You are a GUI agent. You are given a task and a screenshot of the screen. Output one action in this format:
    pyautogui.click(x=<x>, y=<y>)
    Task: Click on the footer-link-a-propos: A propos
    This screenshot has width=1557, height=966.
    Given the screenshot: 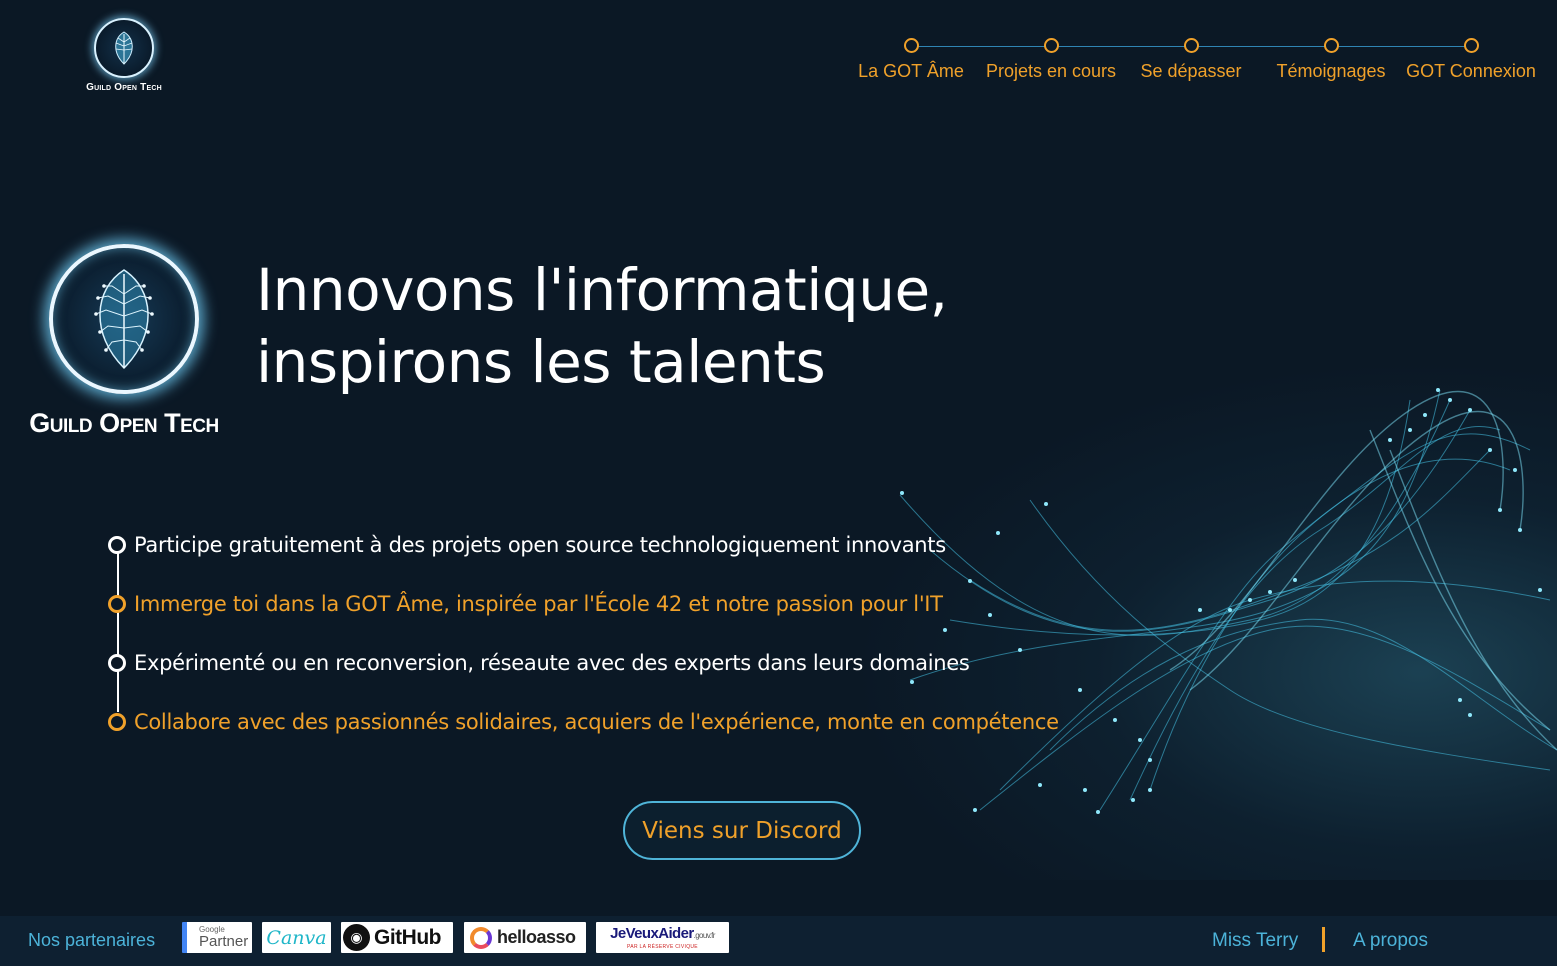 What is the action you would take?
    pyautogui.click(x=1390, y=941)
    